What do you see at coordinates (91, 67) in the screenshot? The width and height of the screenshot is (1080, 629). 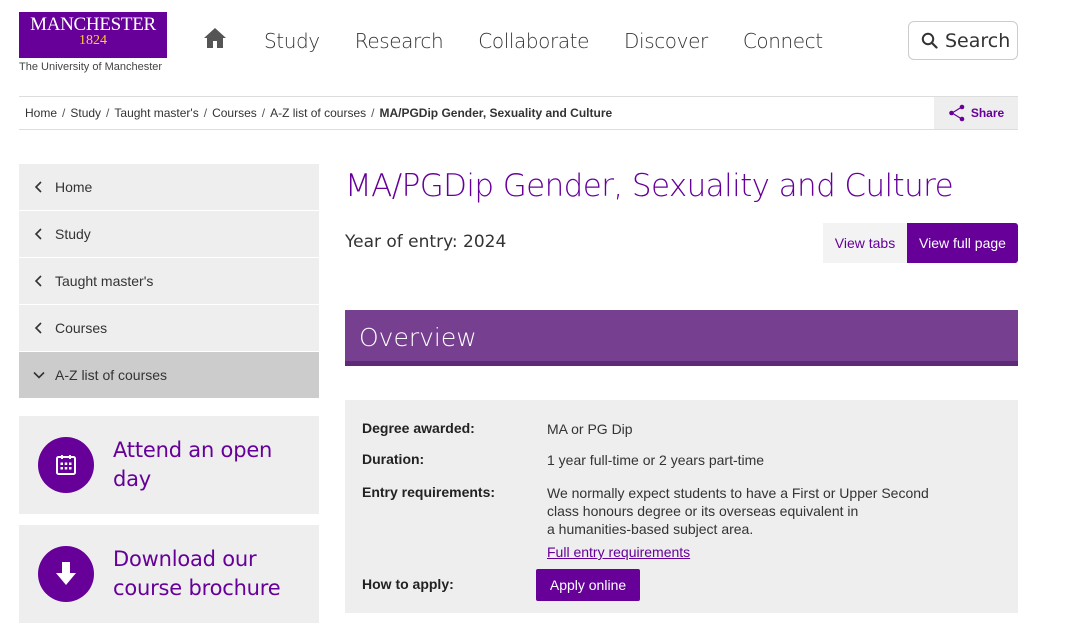 I see `logo-subtitle: The University of Manchester` at bounding box center [91, 67].